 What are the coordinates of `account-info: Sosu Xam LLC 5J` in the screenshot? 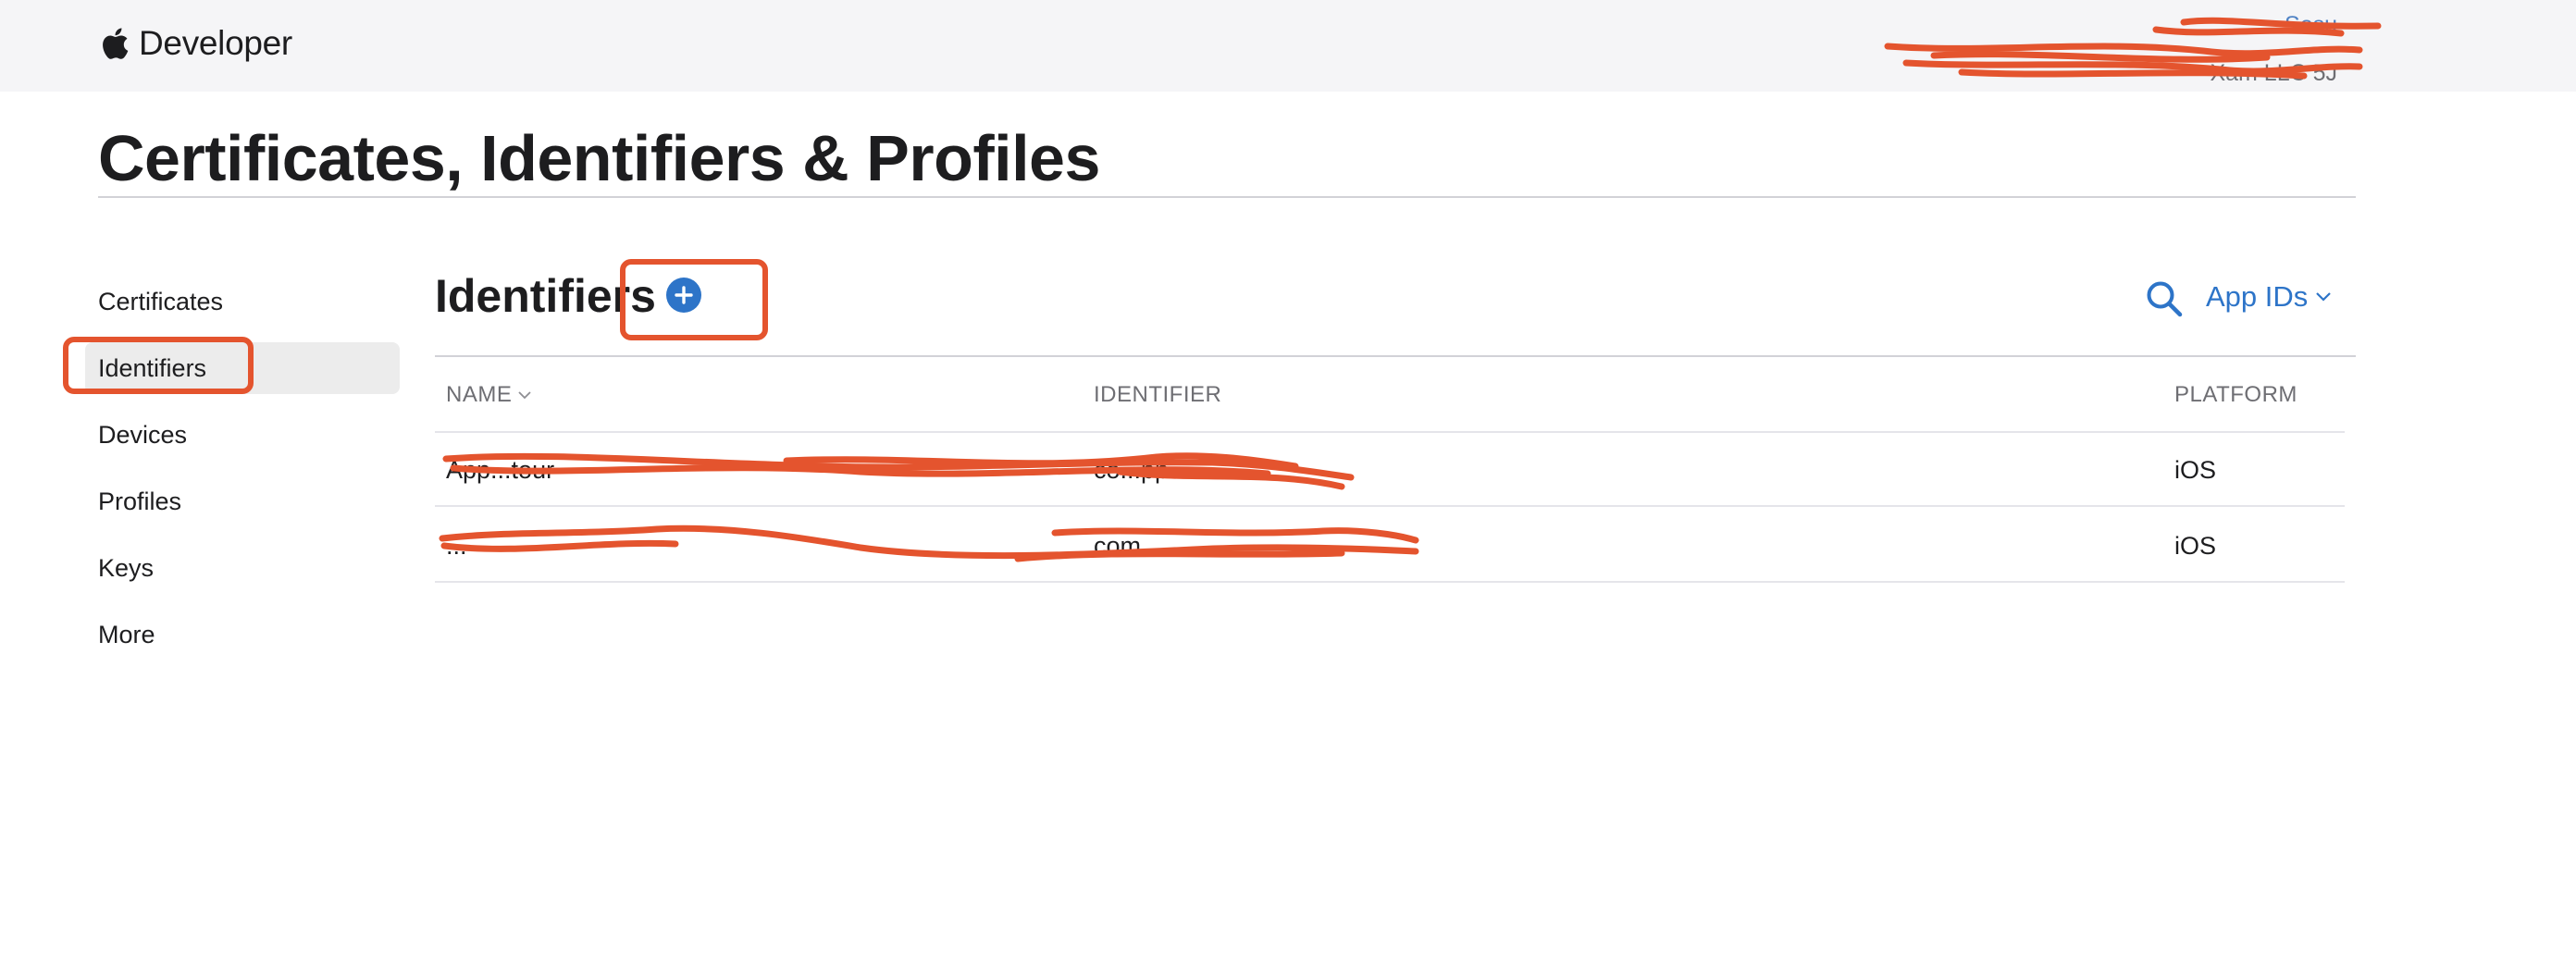 It's located at (2273, 49).